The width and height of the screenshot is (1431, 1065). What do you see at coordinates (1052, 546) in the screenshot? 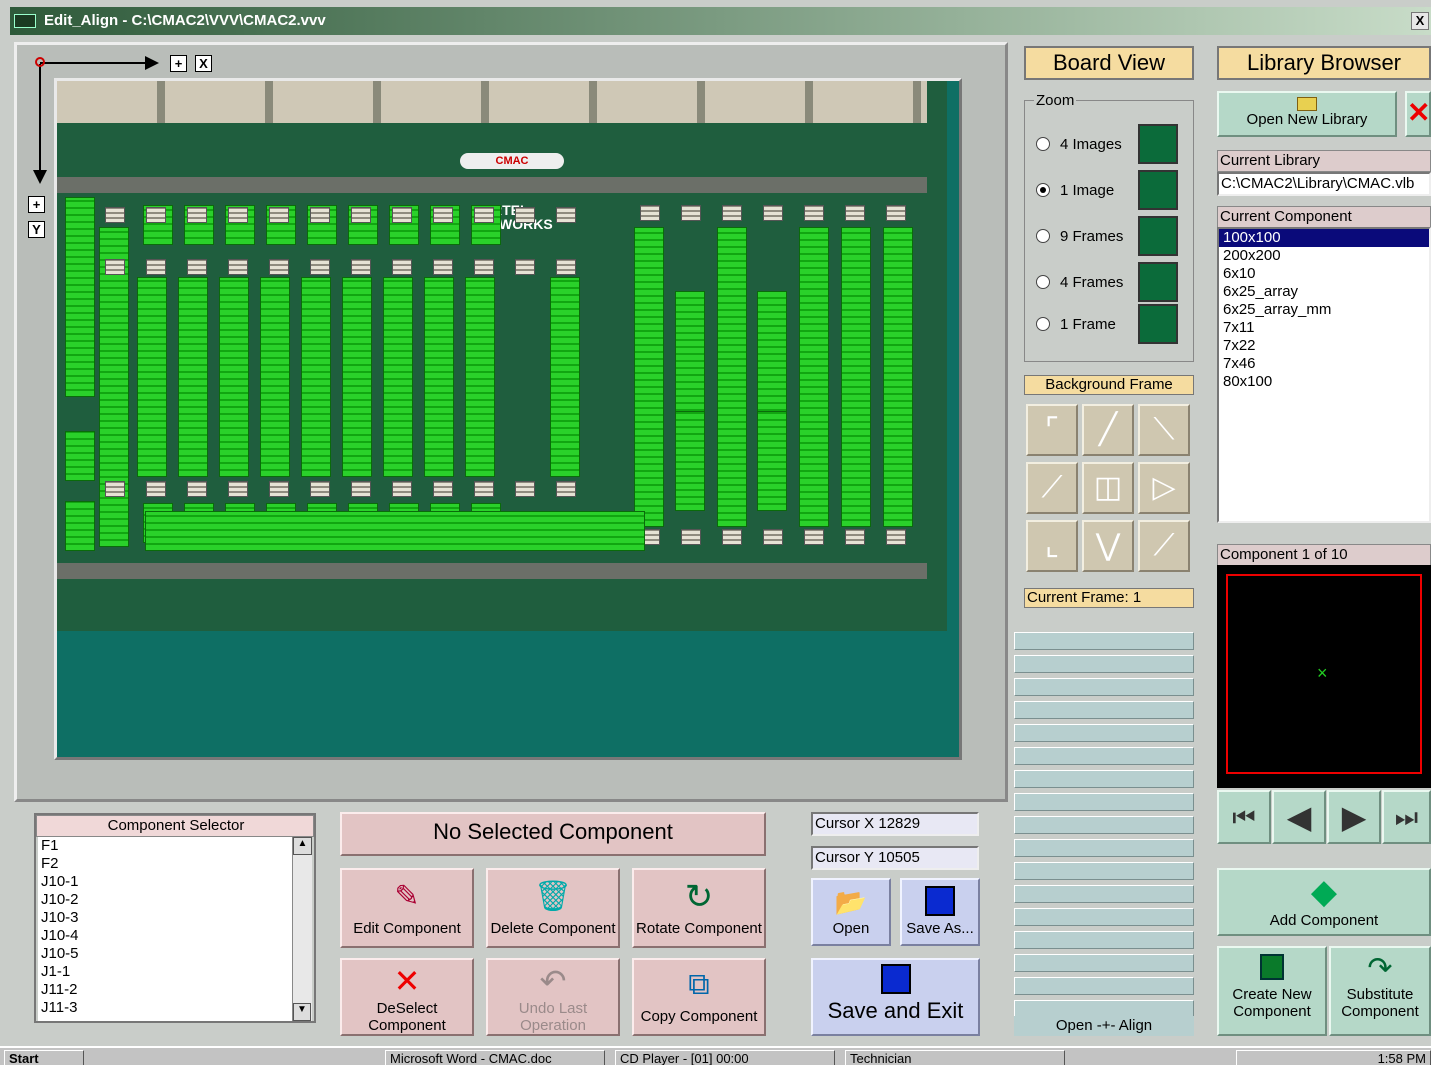
I see `background-frame-cell-6: ⌞` at bounding box center [1052, 546].